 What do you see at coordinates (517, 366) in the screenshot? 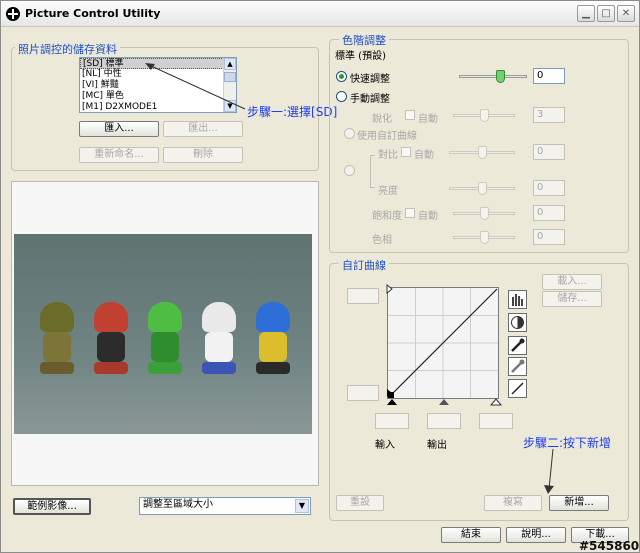
I see `eyedropper-gray-icon` at bounding box center [517, 366].